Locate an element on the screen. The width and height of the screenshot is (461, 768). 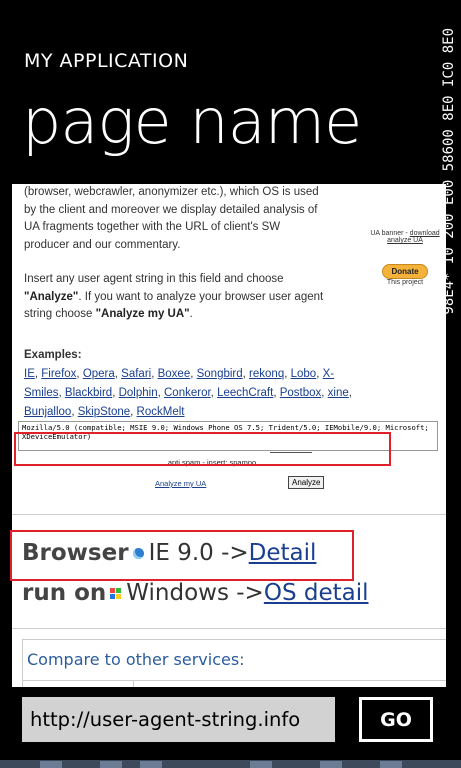
analyze-ua-link: analyze UA is located at coordinates (405, 240).